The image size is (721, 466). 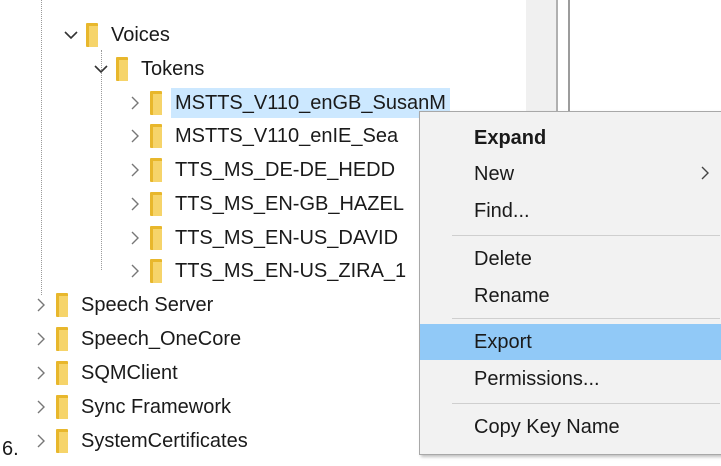 I want to click on tree-node-speech-onecore: Speech_OneCore, so click(x=137, y=339).